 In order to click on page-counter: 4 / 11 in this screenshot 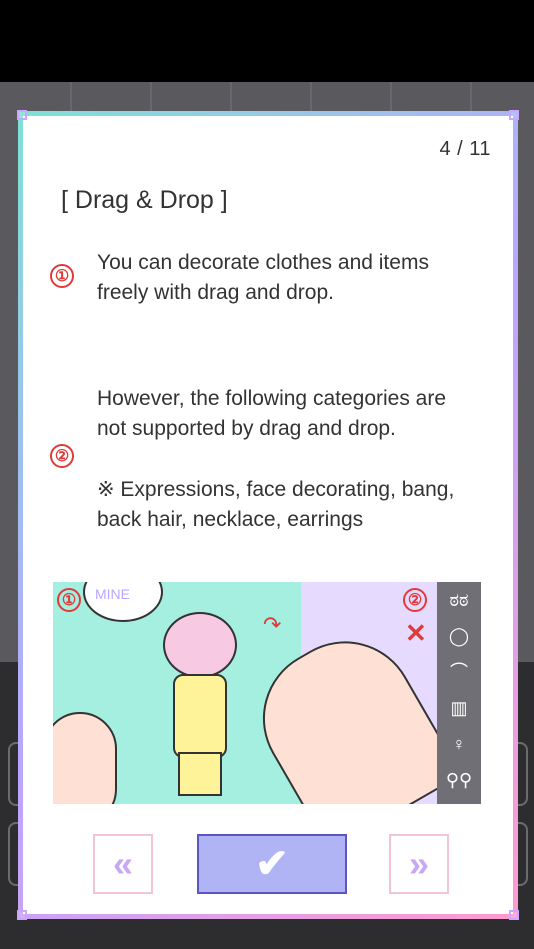, I will do `click(465, 149)`.